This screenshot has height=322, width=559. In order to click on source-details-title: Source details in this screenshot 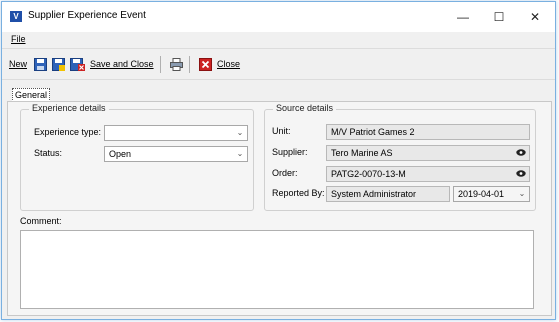, I will do `click(305, 108)`.